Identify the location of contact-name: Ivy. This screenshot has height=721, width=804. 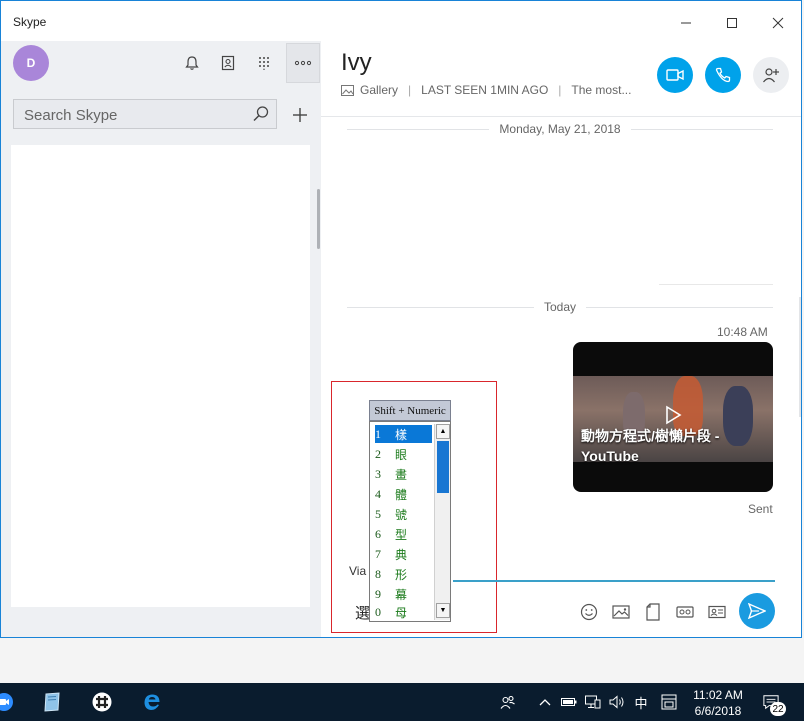
(356, 63).